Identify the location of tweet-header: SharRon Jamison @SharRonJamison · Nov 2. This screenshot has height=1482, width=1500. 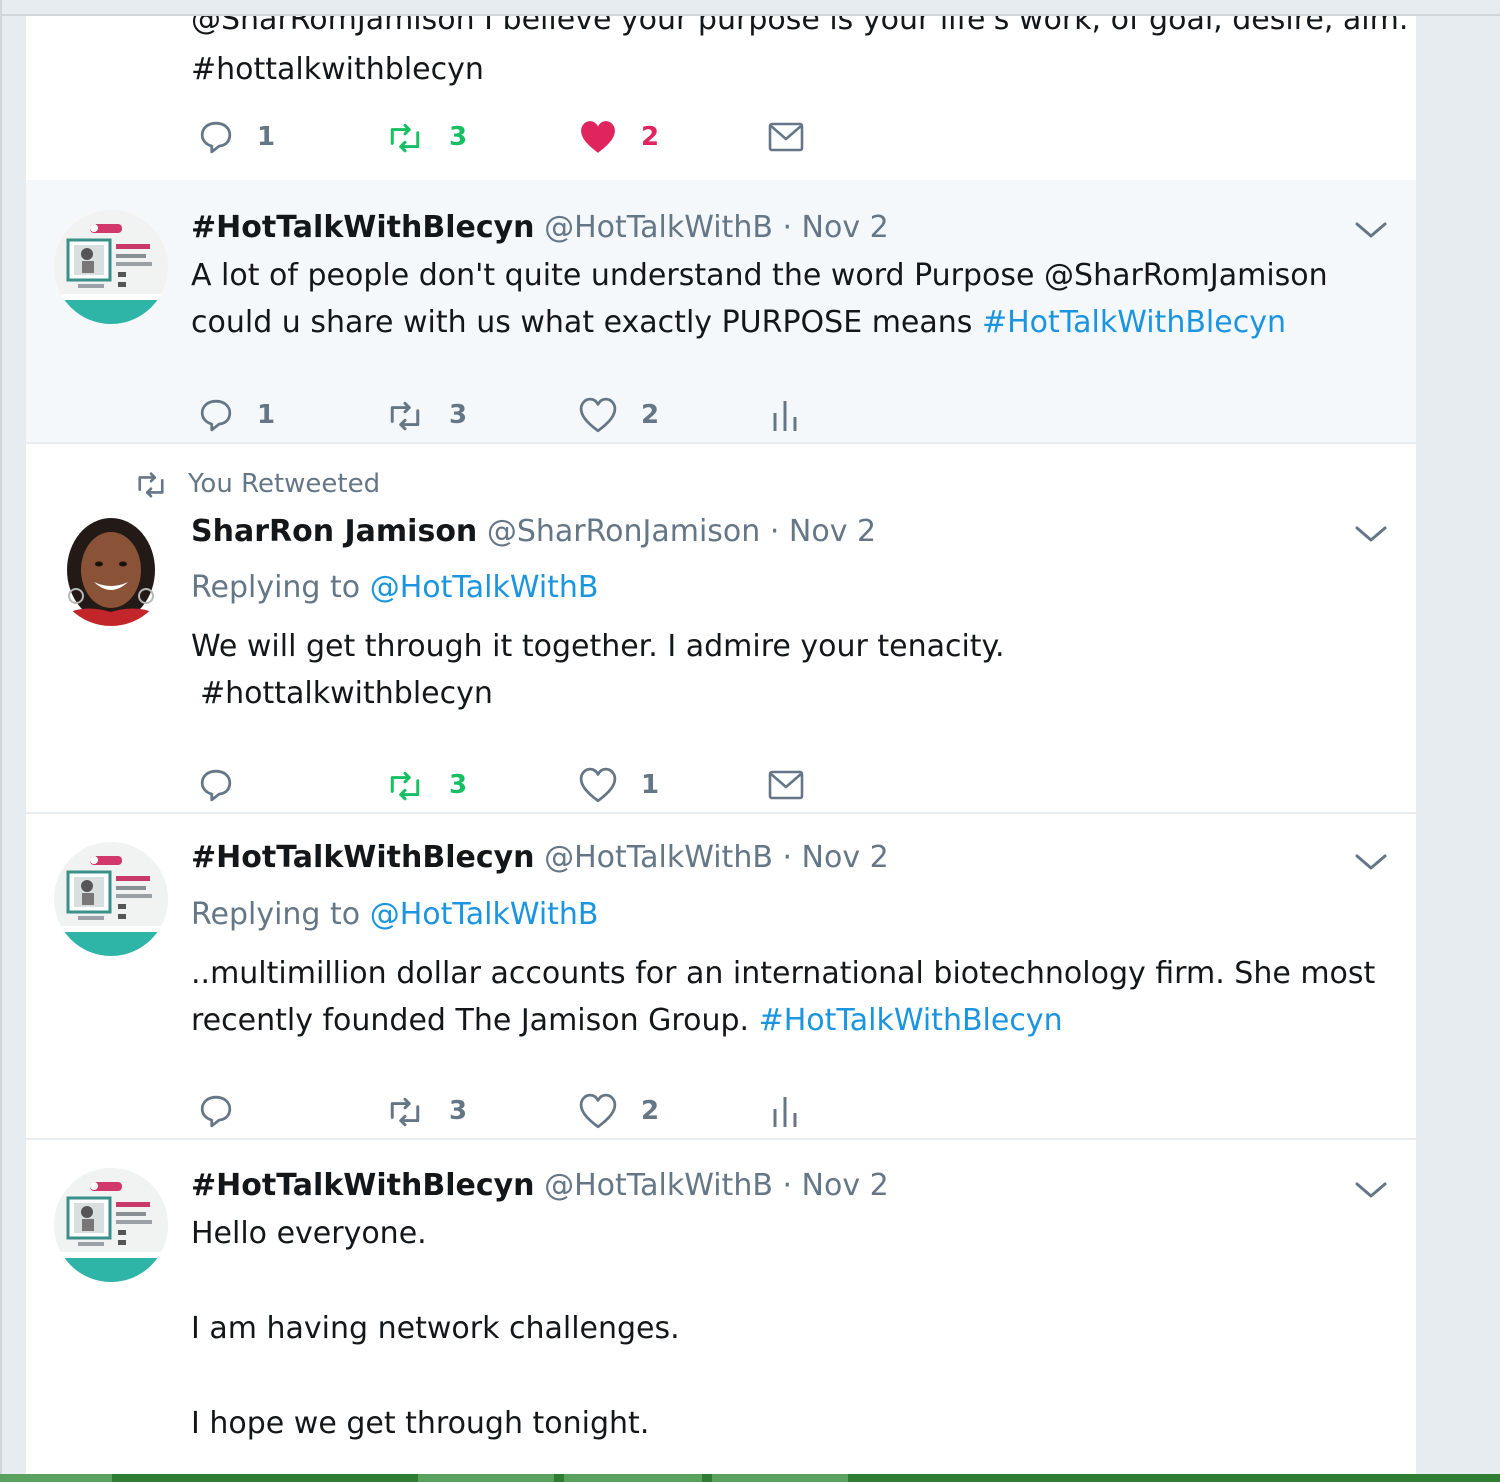
(533, 532).